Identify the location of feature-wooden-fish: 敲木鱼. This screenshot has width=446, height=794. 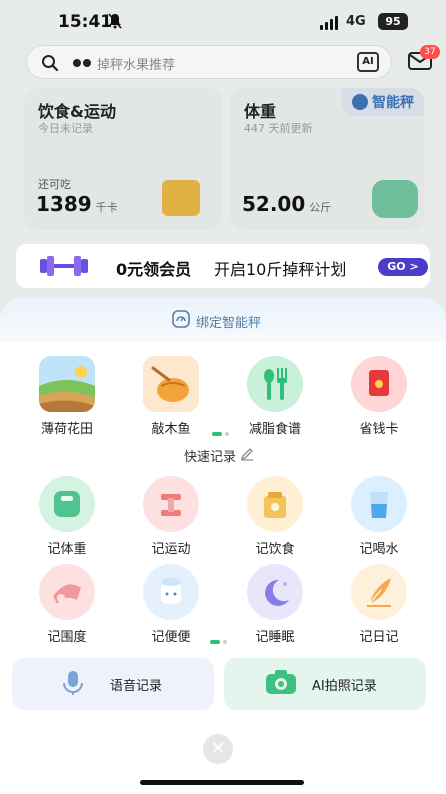
(171, 396).